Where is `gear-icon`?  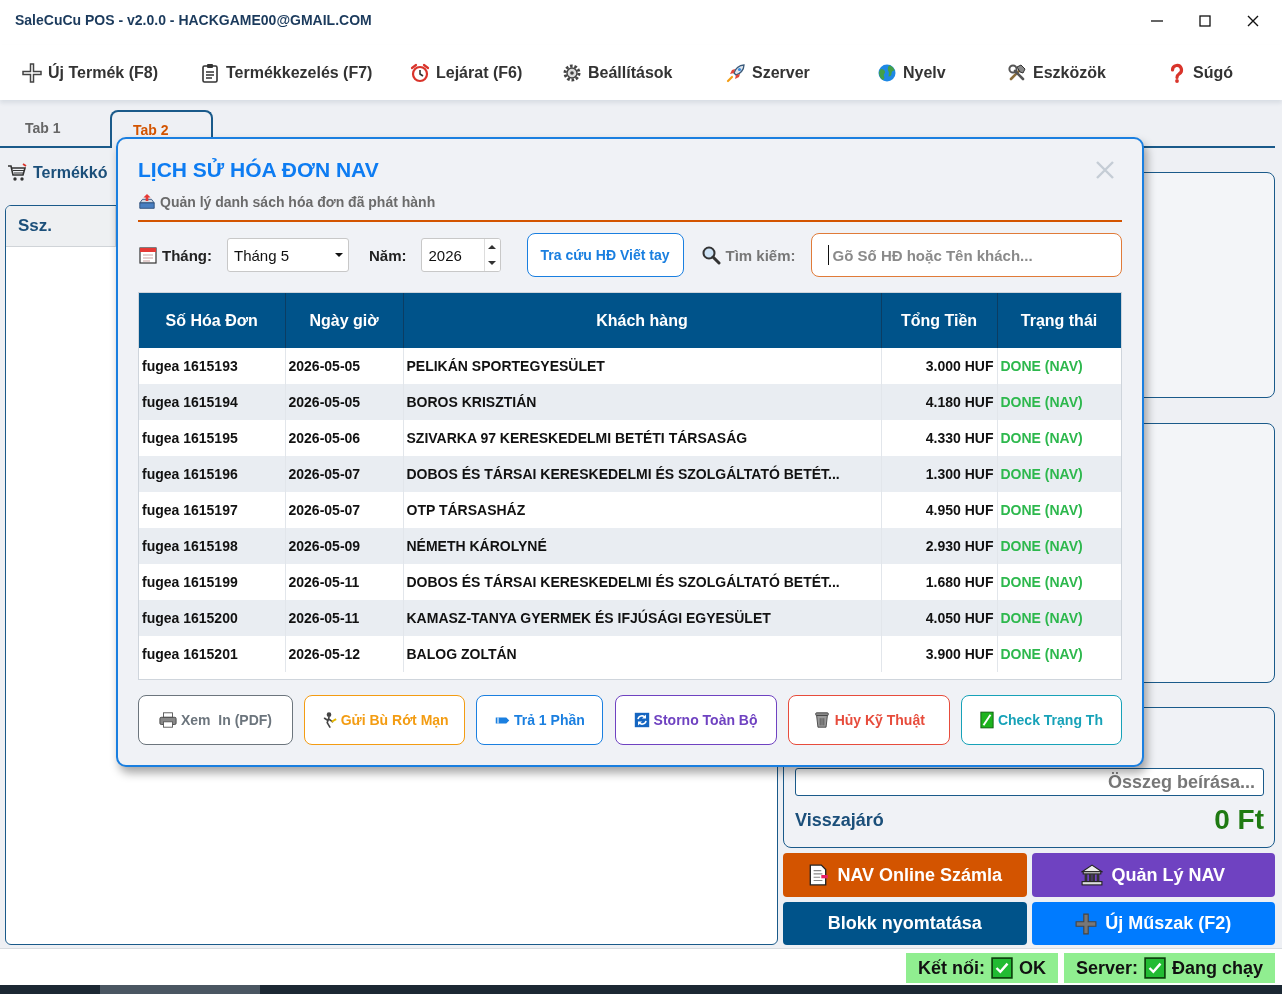
gear-icon is located at coordinates (572, 72).